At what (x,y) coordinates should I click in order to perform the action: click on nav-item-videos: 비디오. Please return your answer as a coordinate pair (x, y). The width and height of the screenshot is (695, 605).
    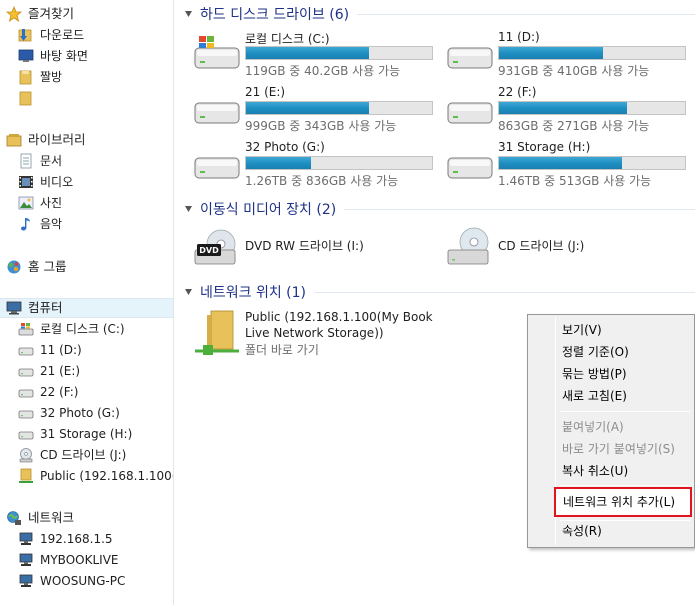
    Looking at the image, I should click on (45, 182).